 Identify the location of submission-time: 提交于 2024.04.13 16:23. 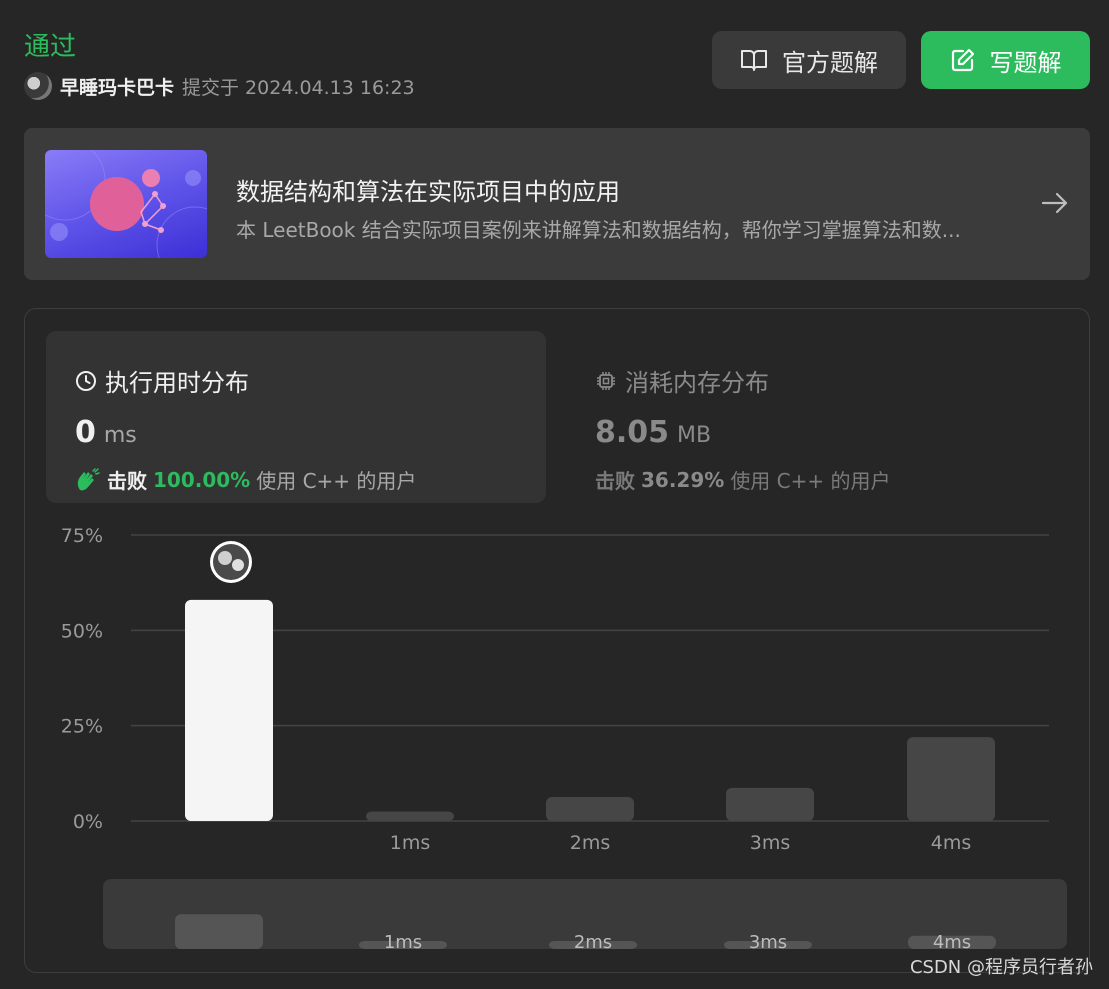
(298, 87).